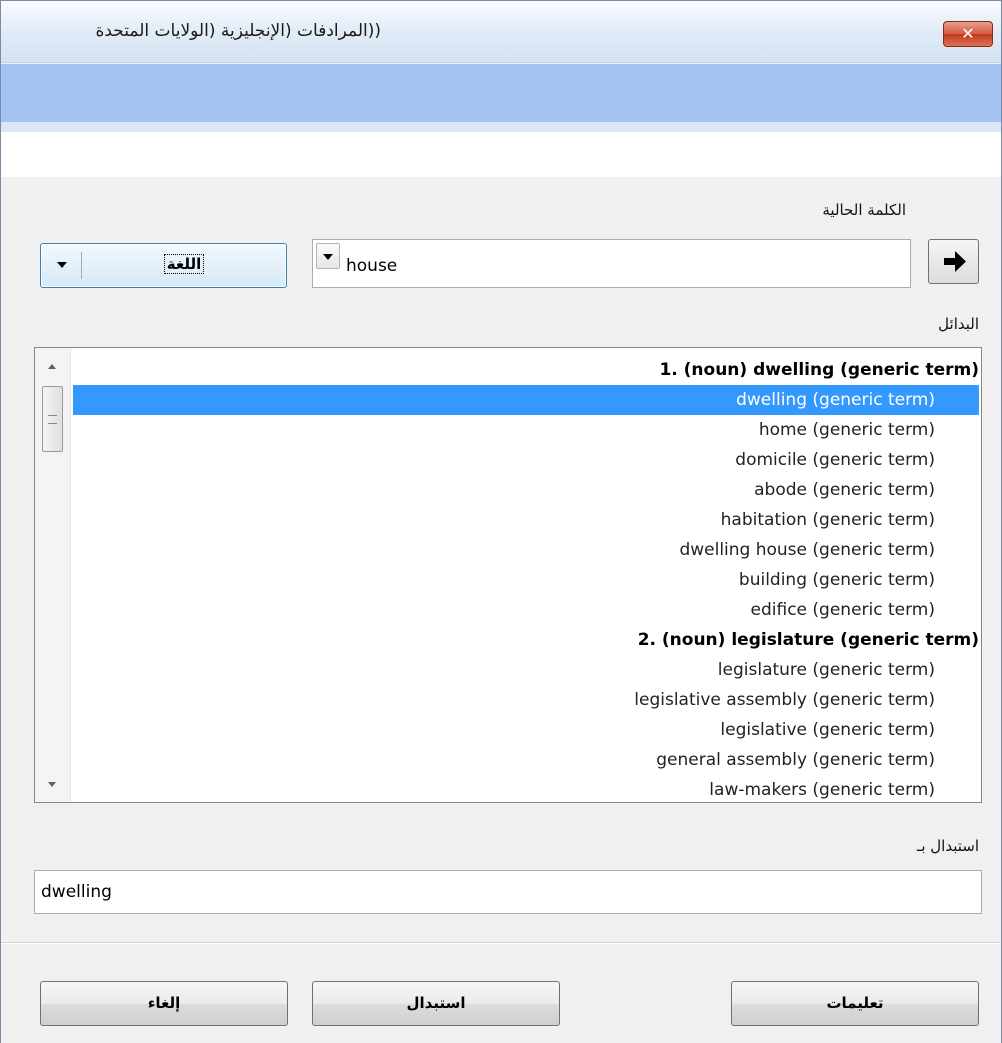  Describe the element at coordinates (526, 490) in the screenshot. I see `list-item: abode (generic term)` at that location.